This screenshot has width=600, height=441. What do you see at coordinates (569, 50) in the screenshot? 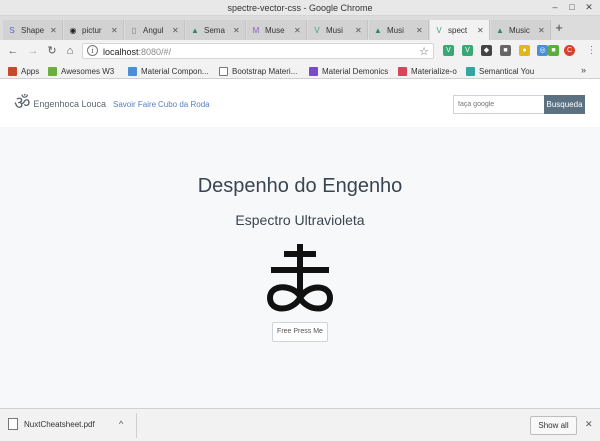
I see `profile-icon: C` at bounding box center [569, 50].